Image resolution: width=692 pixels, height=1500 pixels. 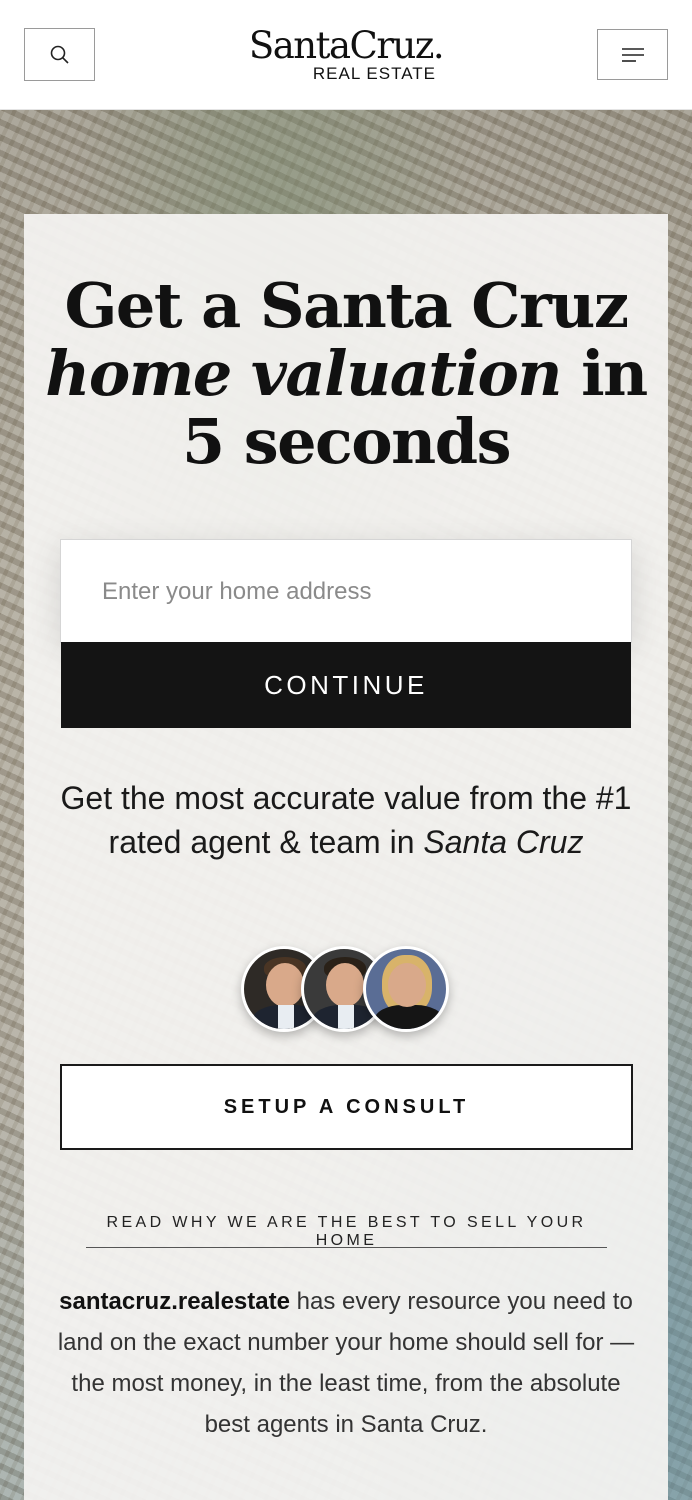 What do you see at coordinates (346, 45) in the screenshot?
I see `logo-wordmark: SantaCruz.` at bounding box center [346, 45].